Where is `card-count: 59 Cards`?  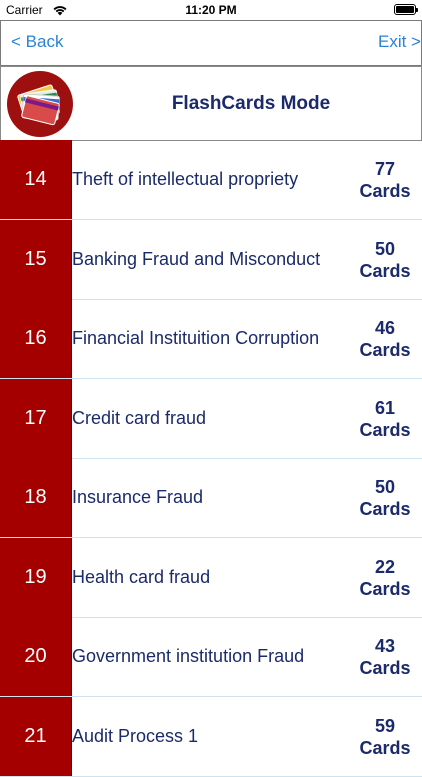
card-count: 59 Cards is located at coordinates (384, 736).